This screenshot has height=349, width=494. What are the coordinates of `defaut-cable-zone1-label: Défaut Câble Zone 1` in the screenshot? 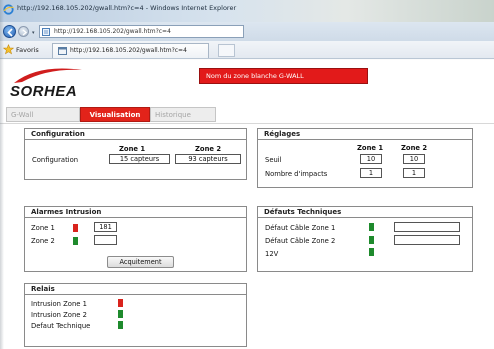 It's located at (300, 228).